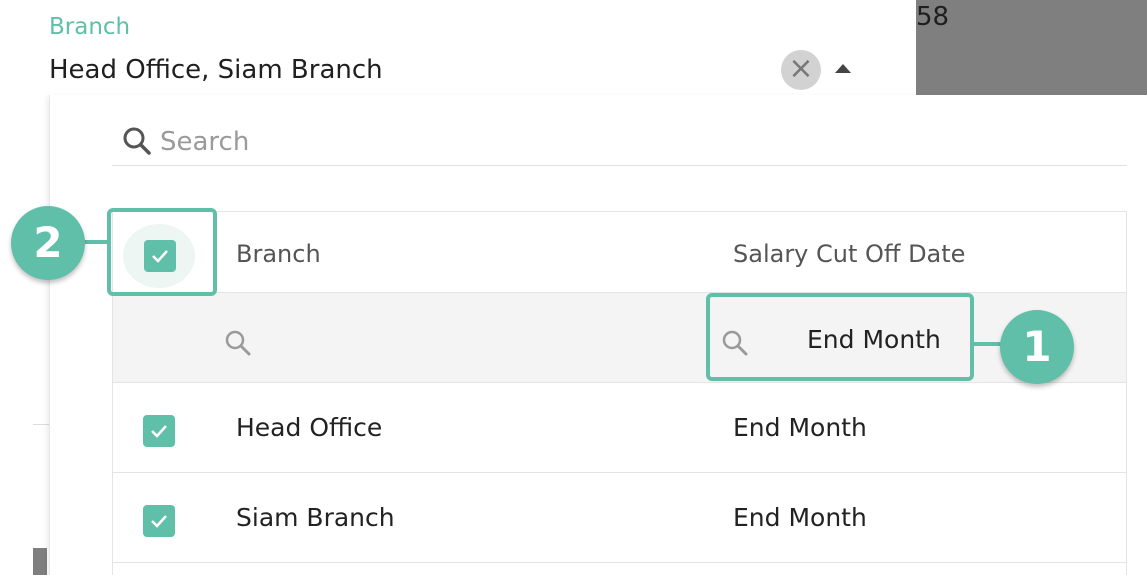 The height and width of the screenshot is (575, 1147). I want to click on table-row: Head Office End Month, so click(619, 428).